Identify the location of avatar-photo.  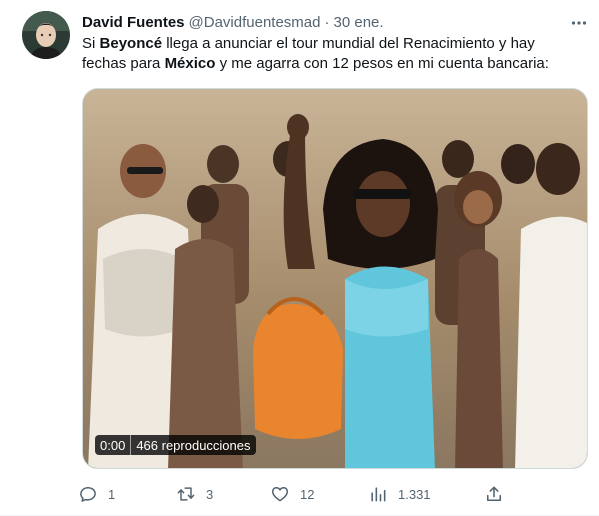
(46, 35).